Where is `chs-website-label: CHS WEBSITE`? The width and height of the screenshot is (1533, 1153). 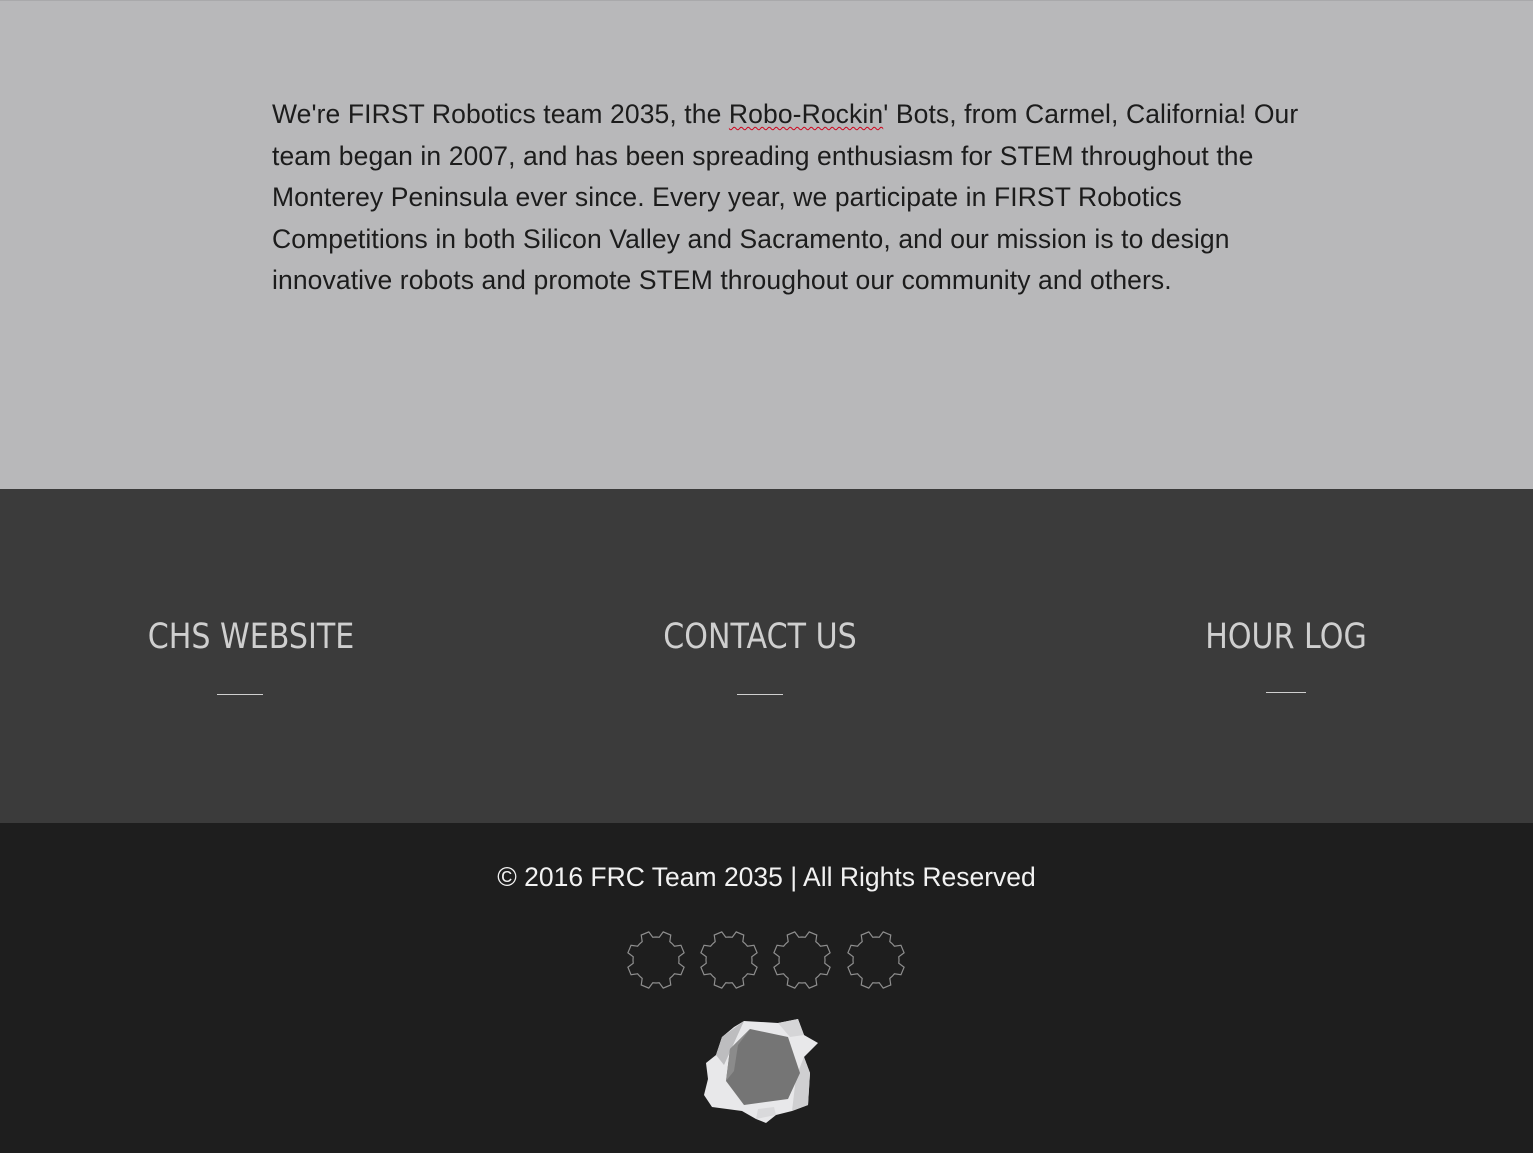 chs-website-label: CHS WEBSITE is located at coordinates (251, 637).